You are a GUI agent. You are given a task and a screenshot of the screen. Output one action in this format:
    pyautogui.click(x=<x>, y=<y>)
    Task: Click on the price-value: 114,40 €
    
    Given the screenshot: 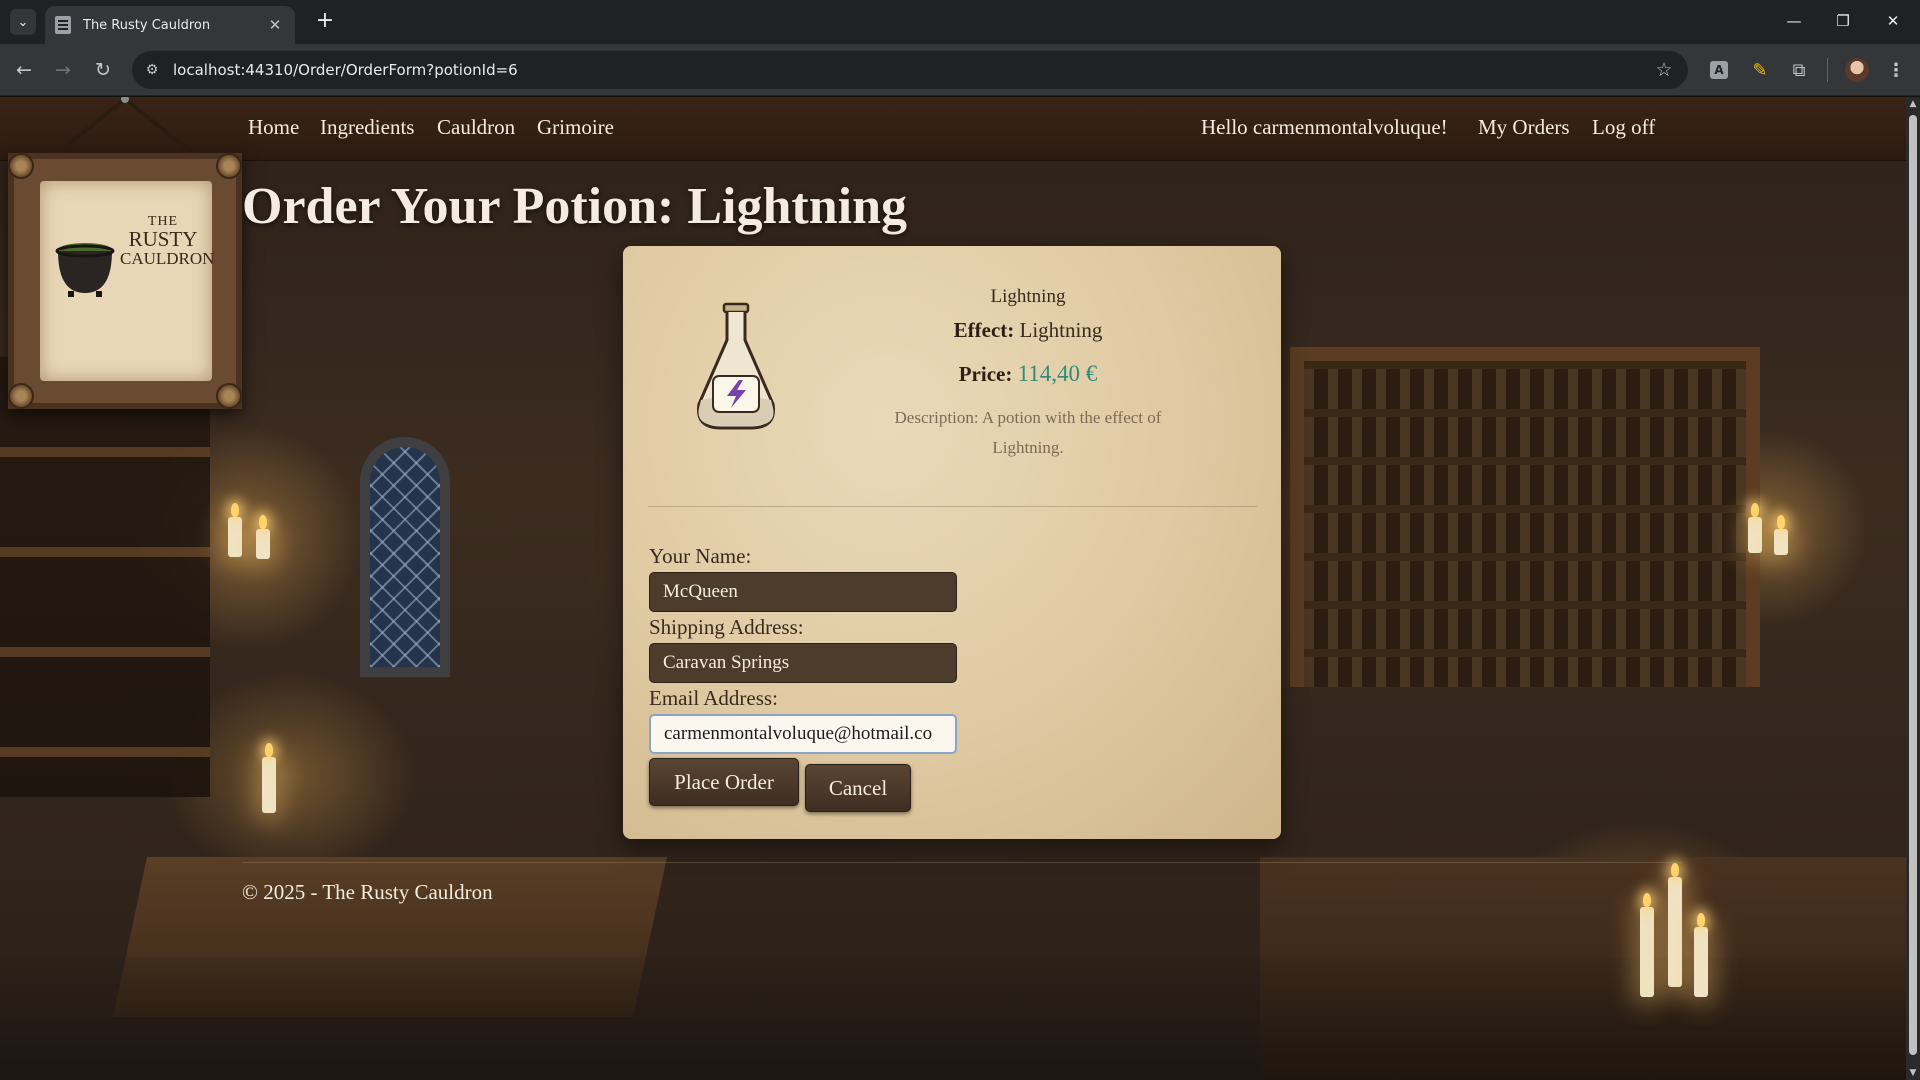 What is the action you would take?
    pyautogui.click(x=1057, y=373)
    